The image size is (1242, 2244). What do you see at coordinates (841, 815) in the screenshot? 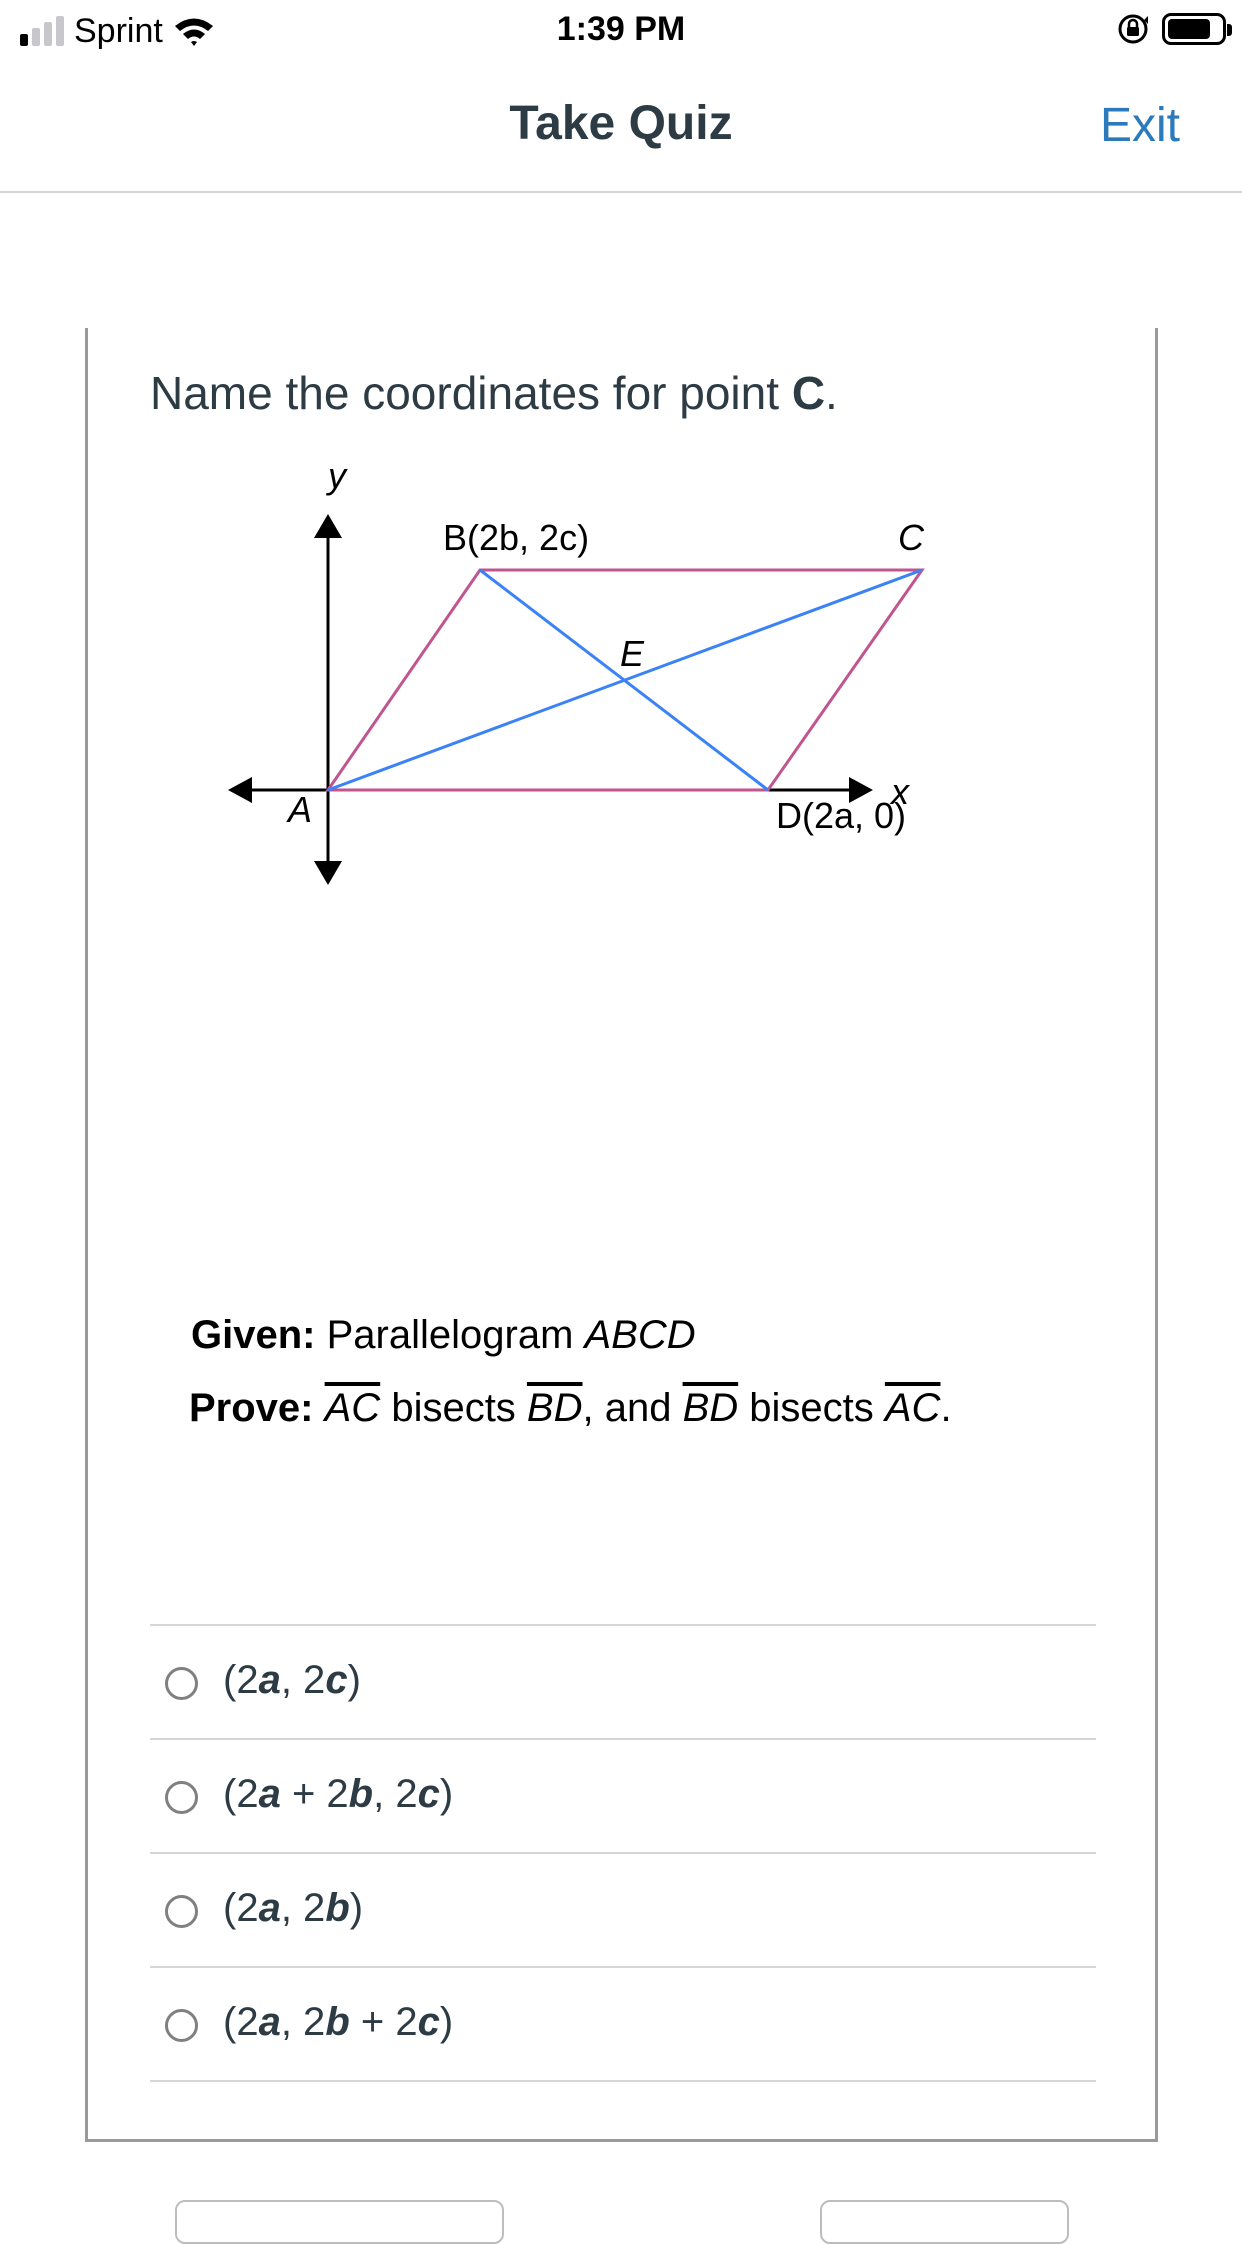
I see `point-d-label: D(2a, 0)` at bounding box center [841, 815].